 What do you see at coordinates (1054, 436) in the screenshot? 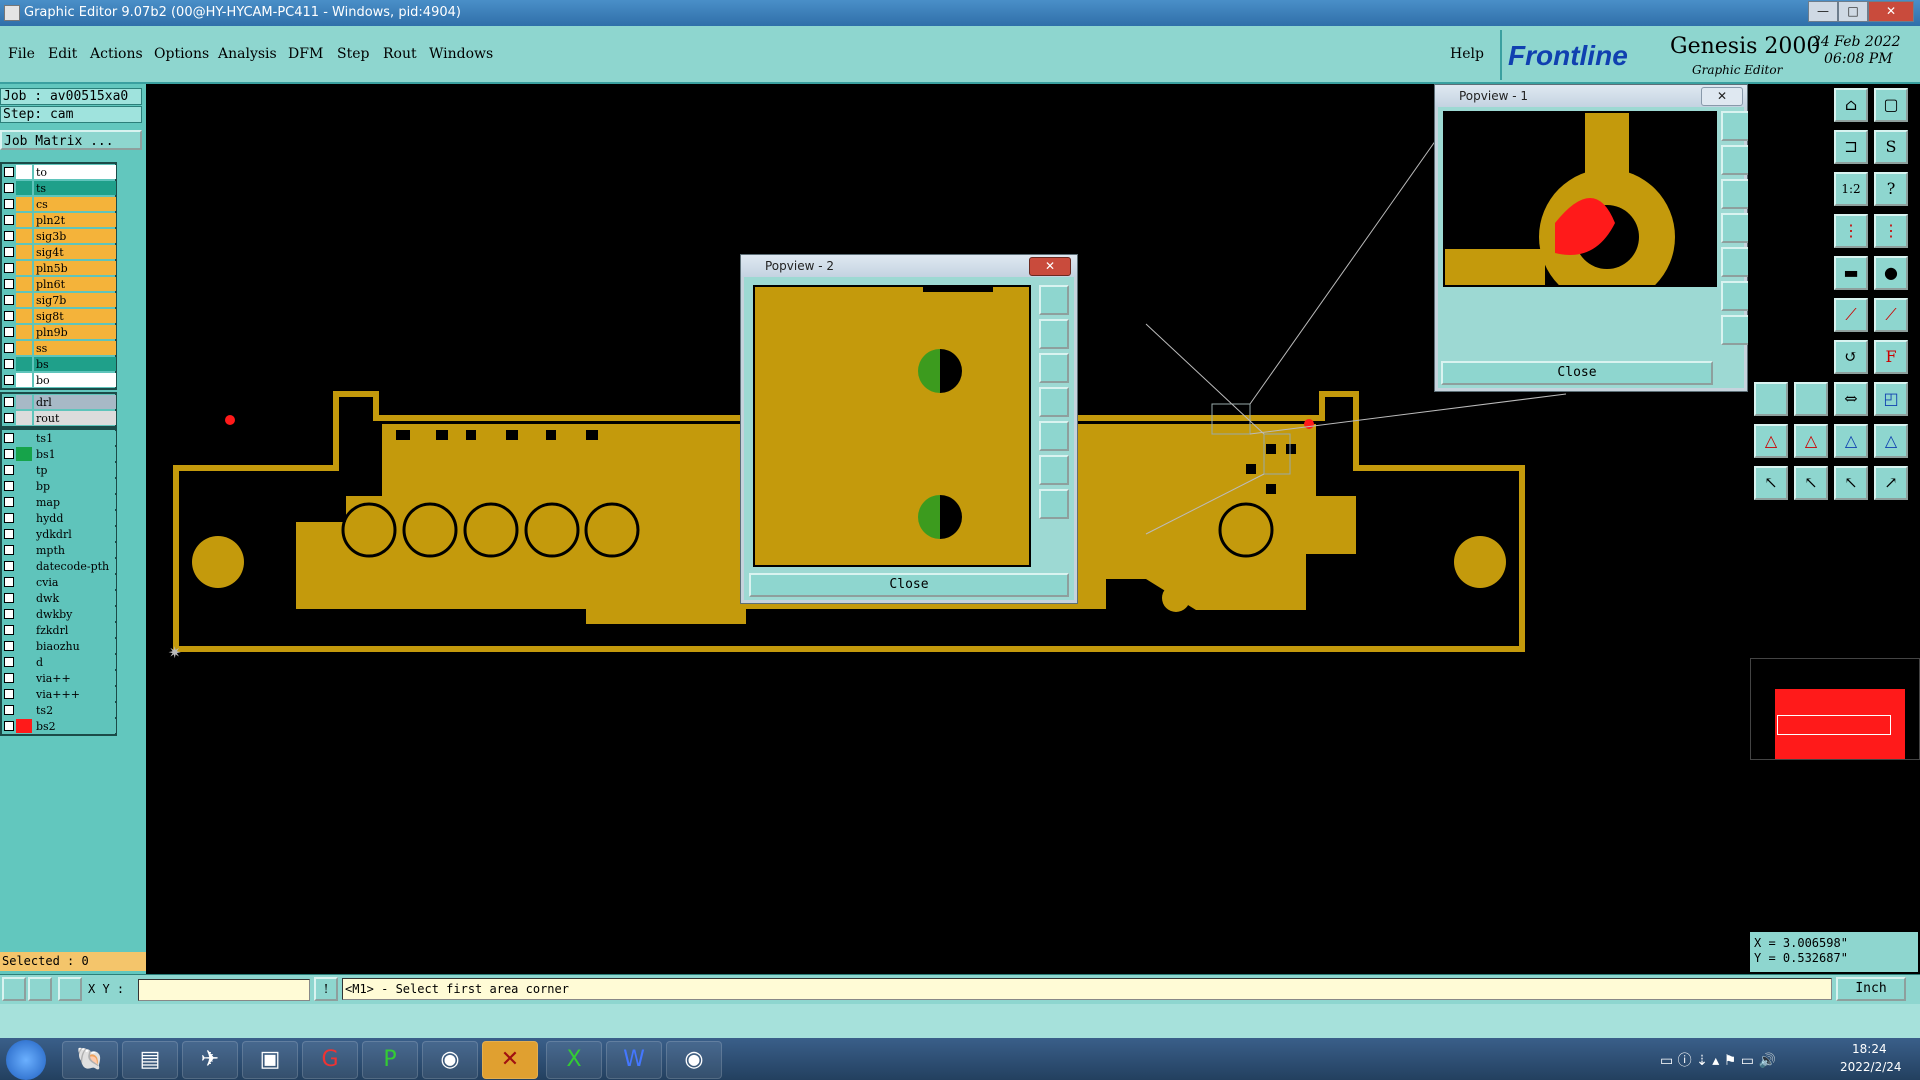
I see `pv2-fit-icon` at bounding box center [1054, 436].